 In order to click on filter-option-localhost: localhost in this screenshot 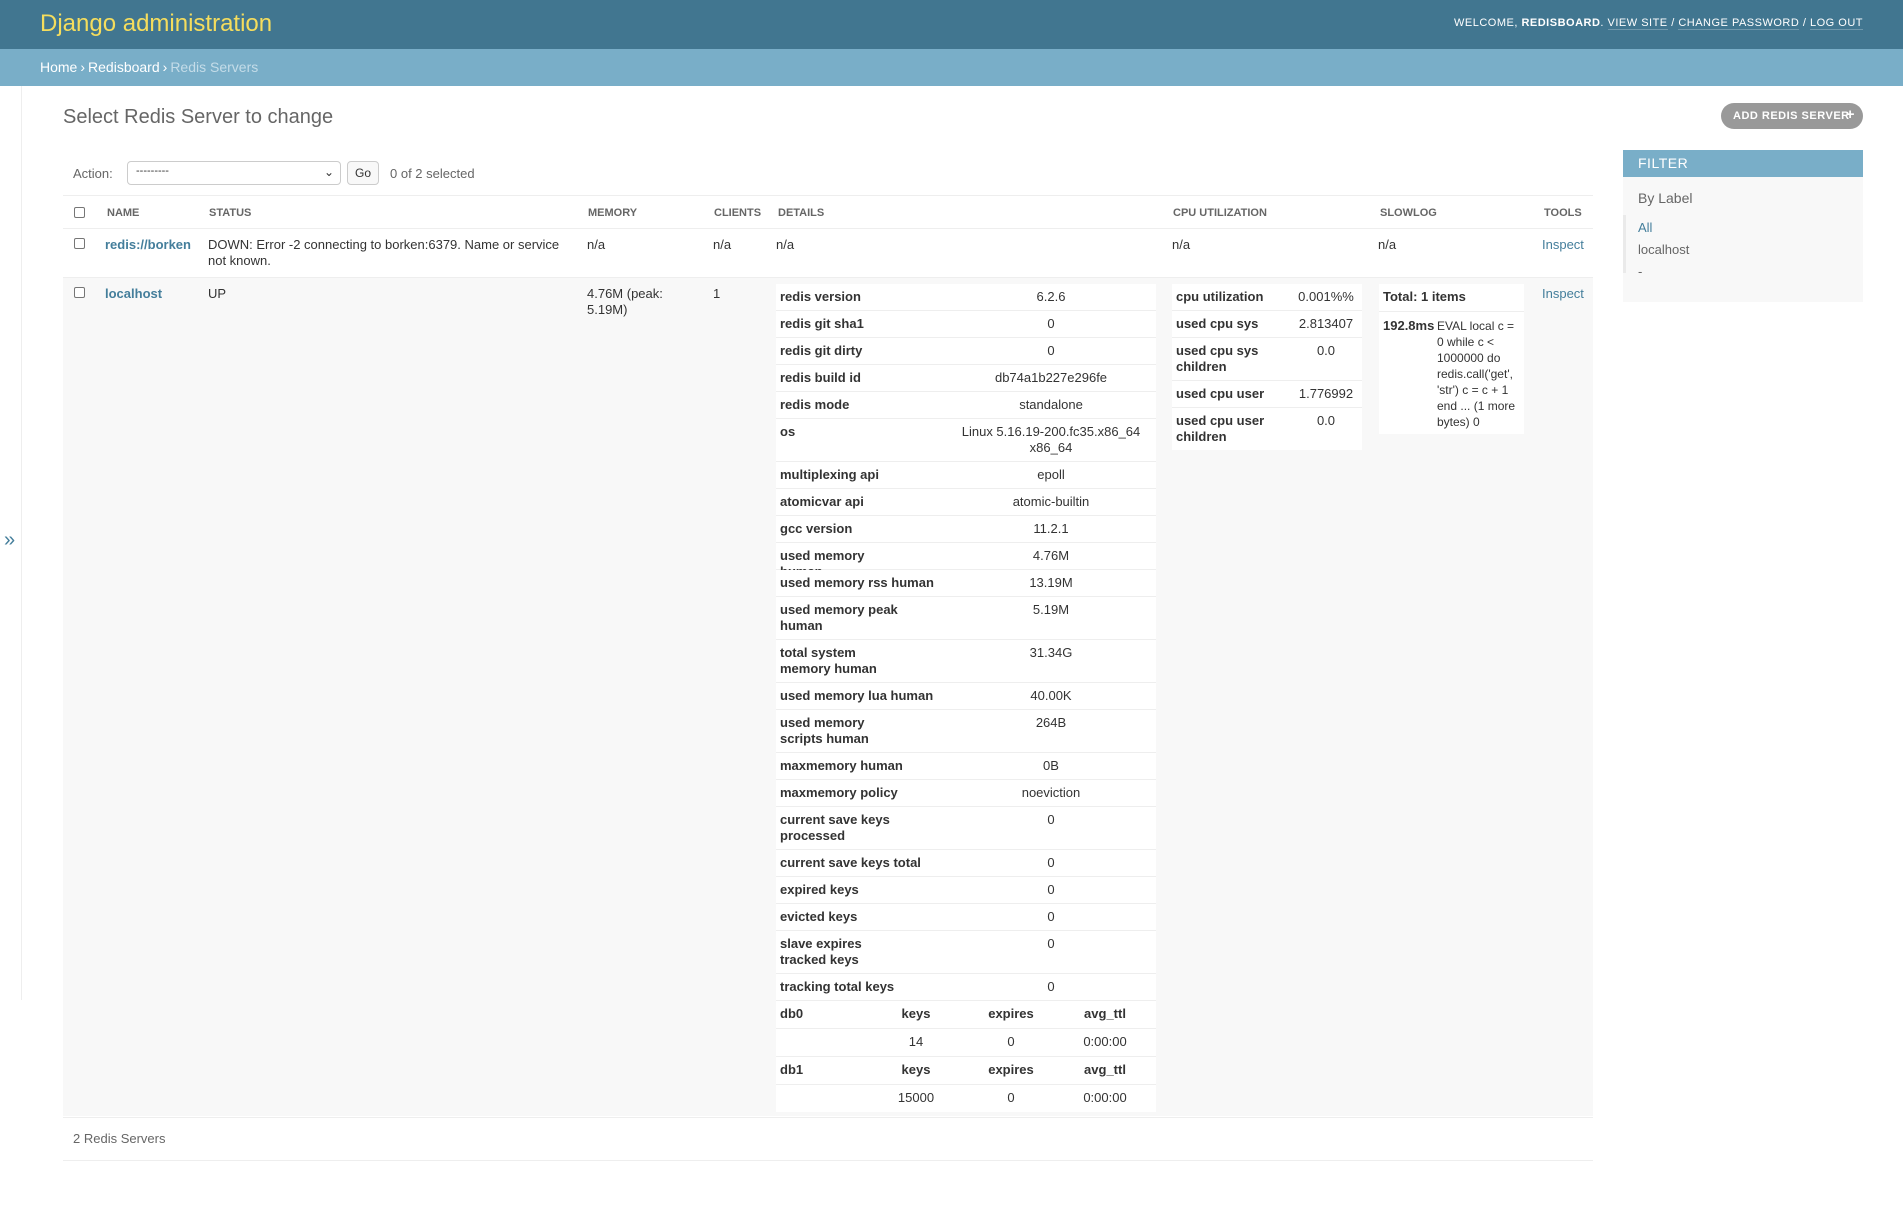, I will do `click(1663, 249)`.